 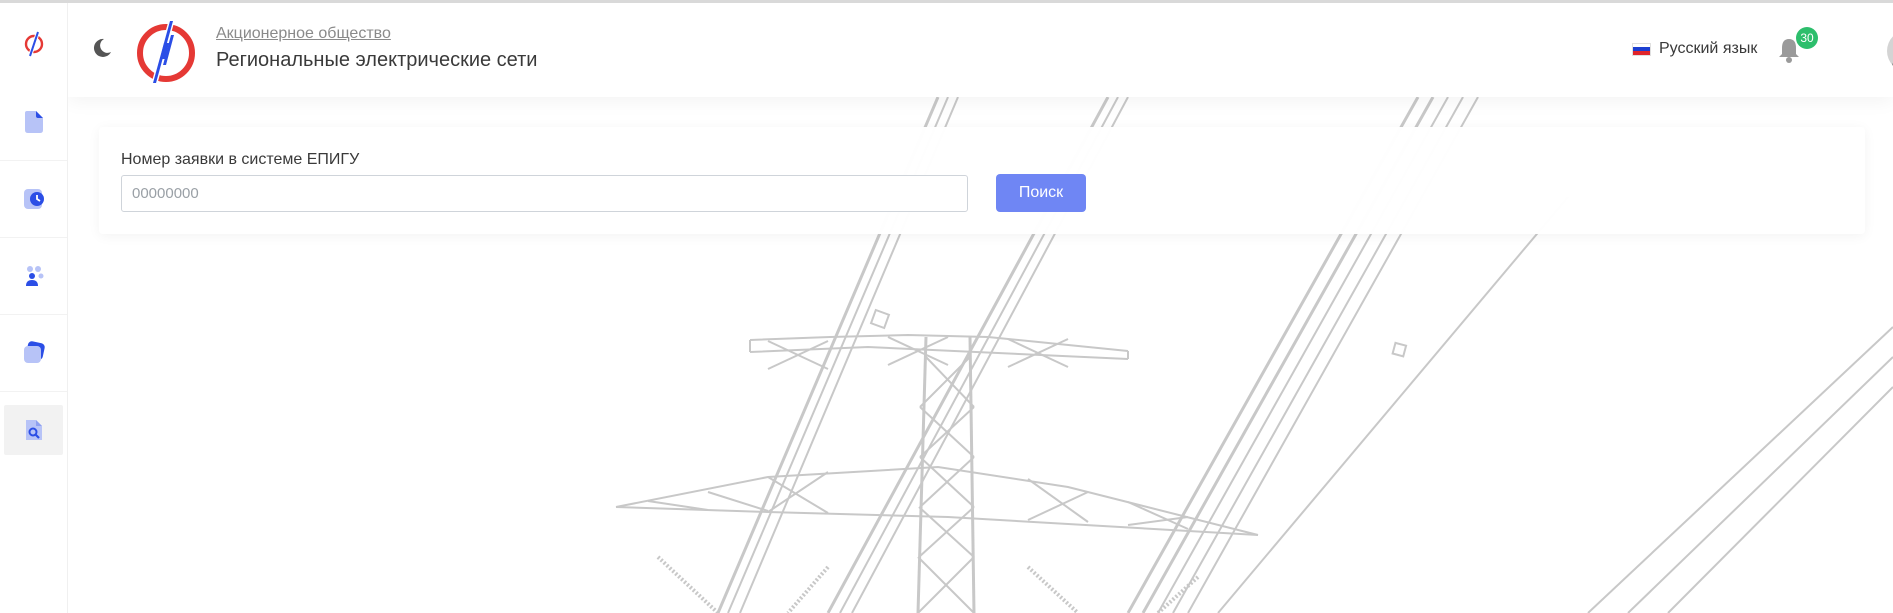 I want to click on moon-icon, so click(x=102, y=48).